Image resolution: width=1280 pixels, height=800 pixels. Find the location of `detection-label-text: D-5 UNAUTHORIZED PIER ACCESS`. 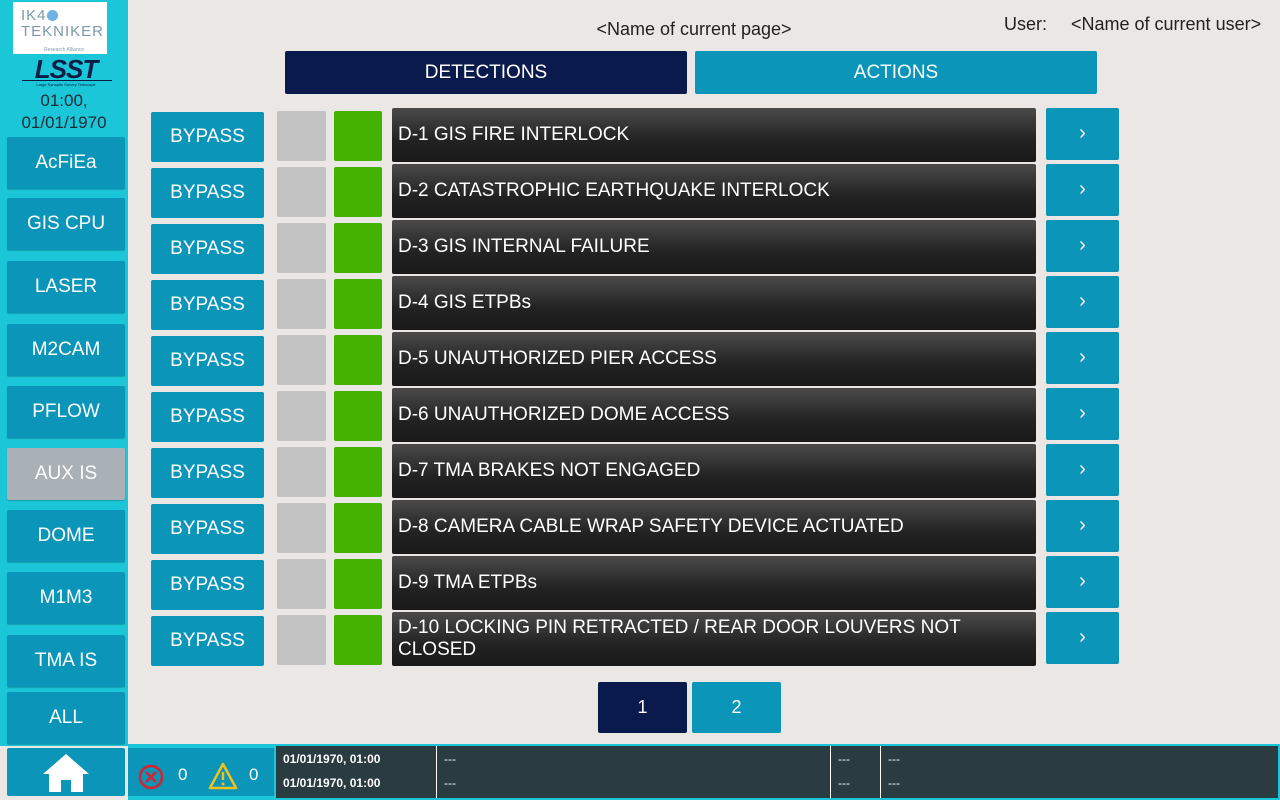

detection-label-text: D-5 UNAUTHORIZED PIER ACCESS is located at coordinates (557, 358).